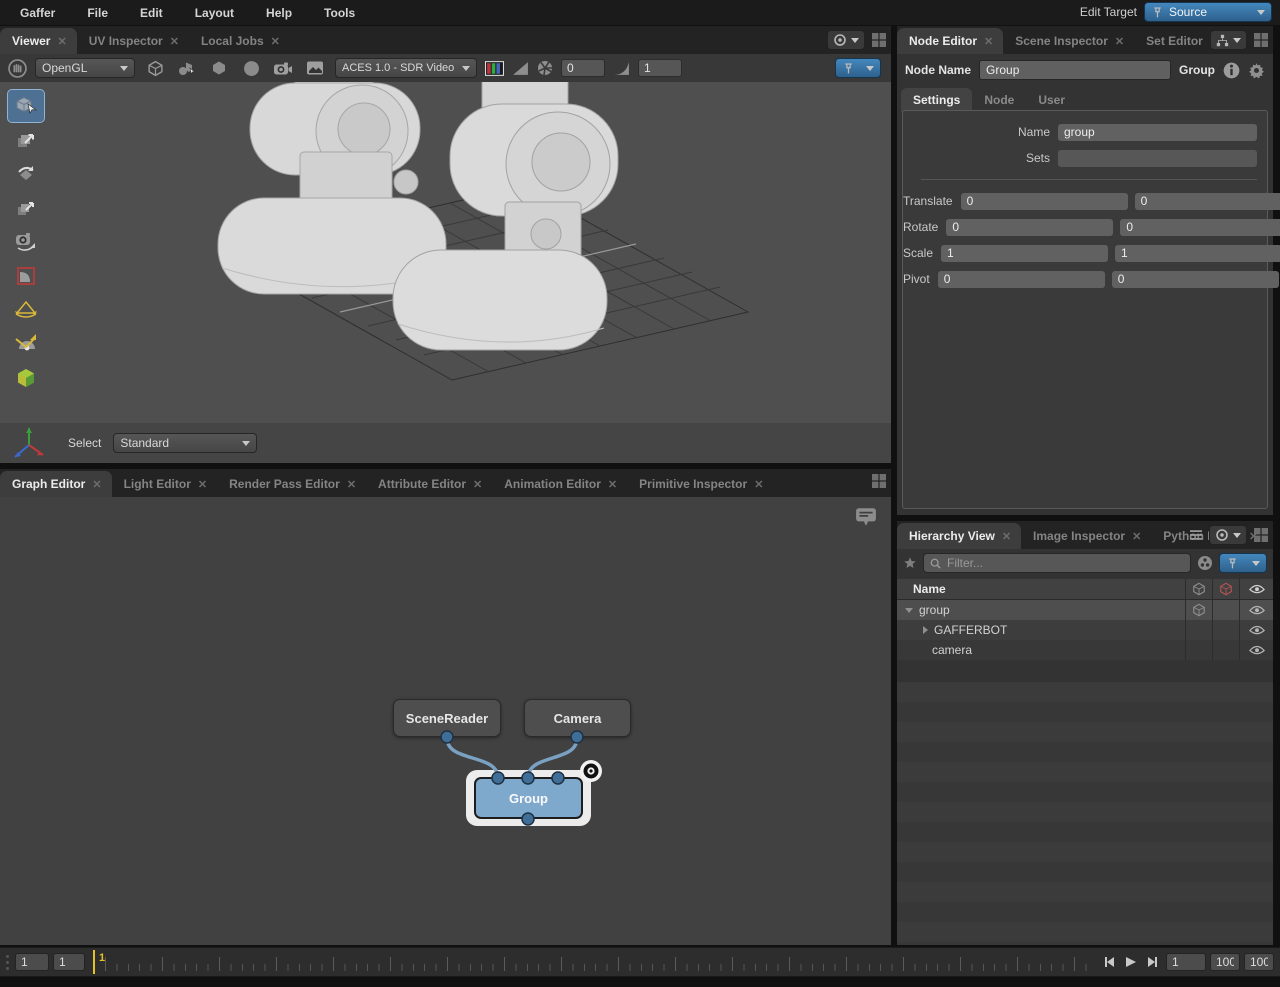  What do you see at coordinates (1044, 201) in the screenshot?
I see `translate-x-field` at bounding box center [1044, 201].